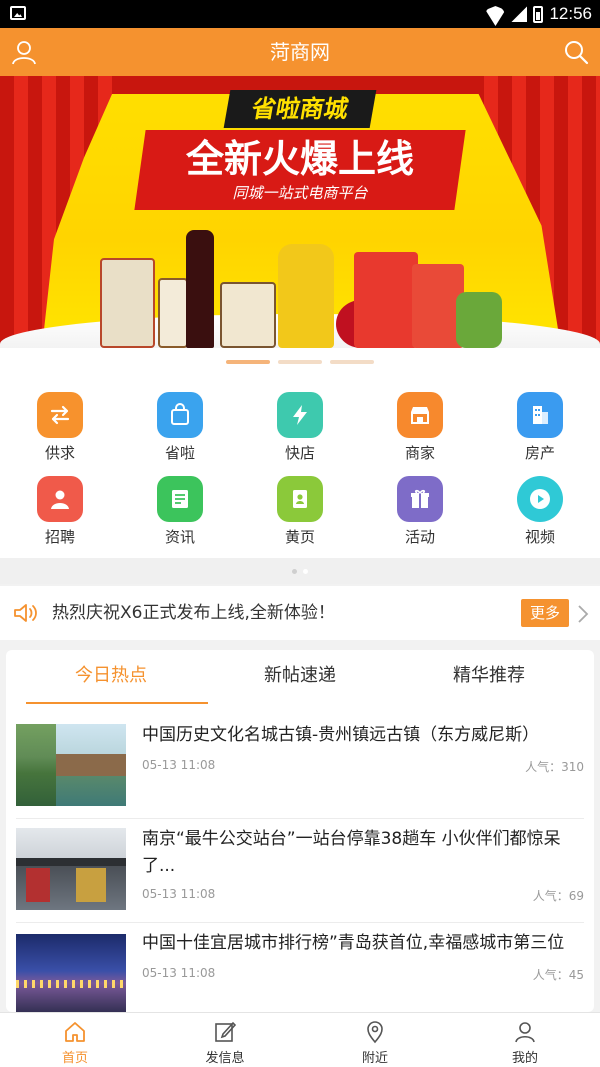 Image resolution: width=600 pixels, height=1067 pixels. What do you see at coordinates (341, 735) in the screenshot?
I see `article-title: 中国历史文化名城古镇-贵州镇远古镇（东方威尼斯）` at bounding box center [341, 735].